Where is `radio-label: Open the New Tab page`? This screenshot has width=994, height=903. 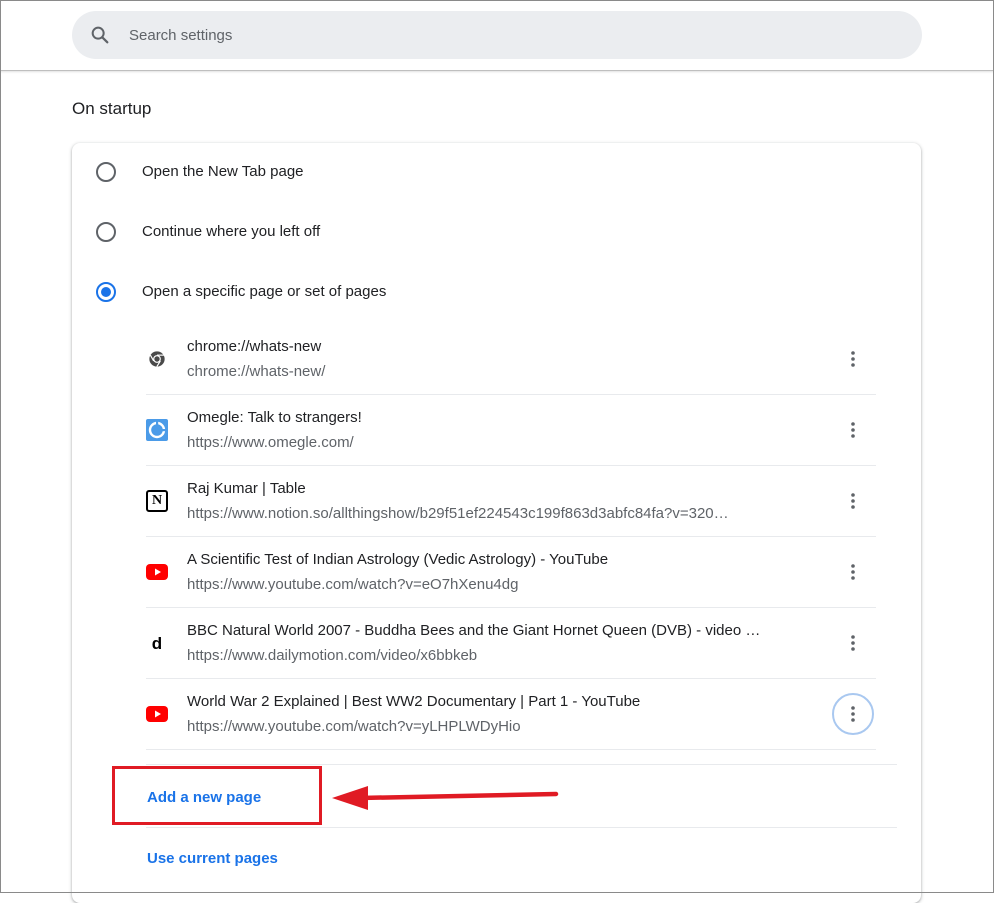 radio-label: Open the New Tab page is located at coordinates (223, 171).